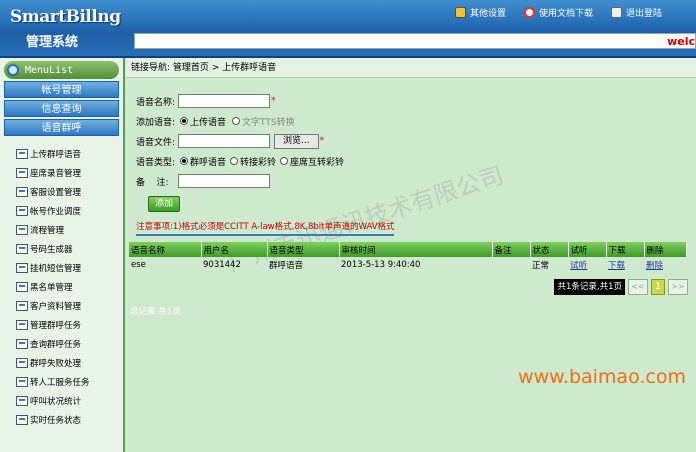 The height and width of the screenshot is (452, 696). What do you see at coordinates (56, 154) in the screenshot?
I see `sidebar-item-label: 上传群呼语音` at bounding box center [56, 154].